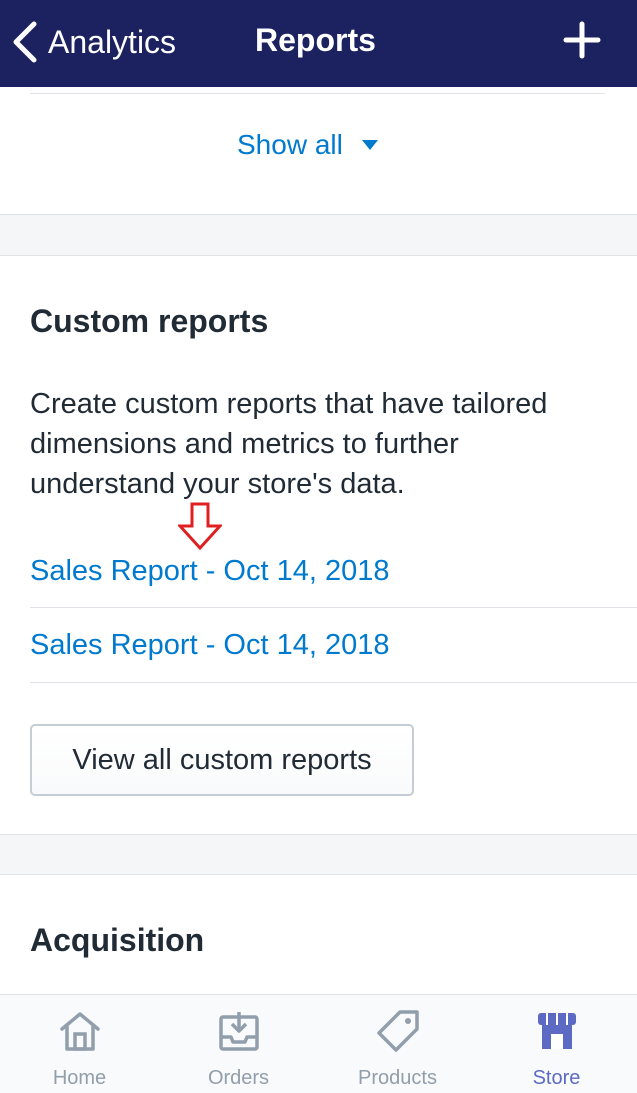  What do you see at coordinates (149, 321) in the screenshot?
I see `custom-reports-heading: Custom reports` at bounding box center [149, 321].